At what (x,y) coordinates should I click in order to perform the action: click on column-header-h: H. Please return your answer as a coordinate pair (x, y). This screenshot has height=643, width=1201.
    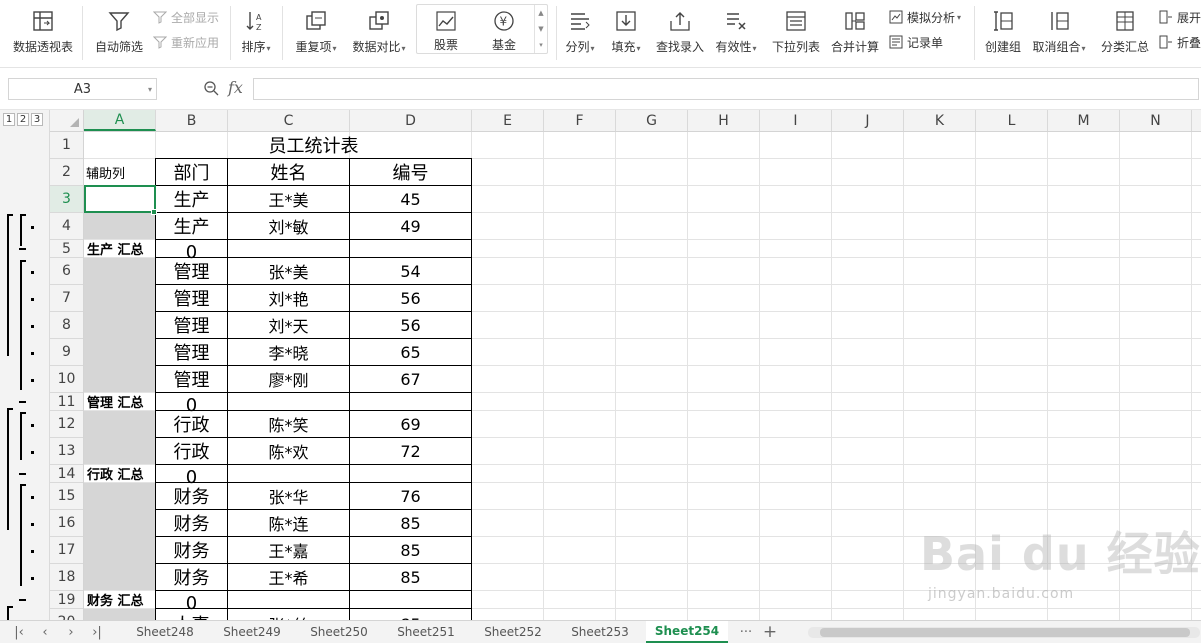
    Looking at the image, I should click on (724, 120).